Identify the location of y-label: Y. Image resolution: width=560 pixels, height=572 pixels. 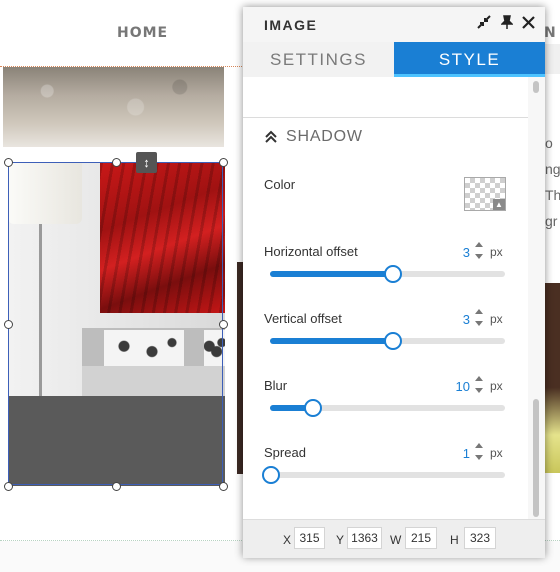
(340, 540).